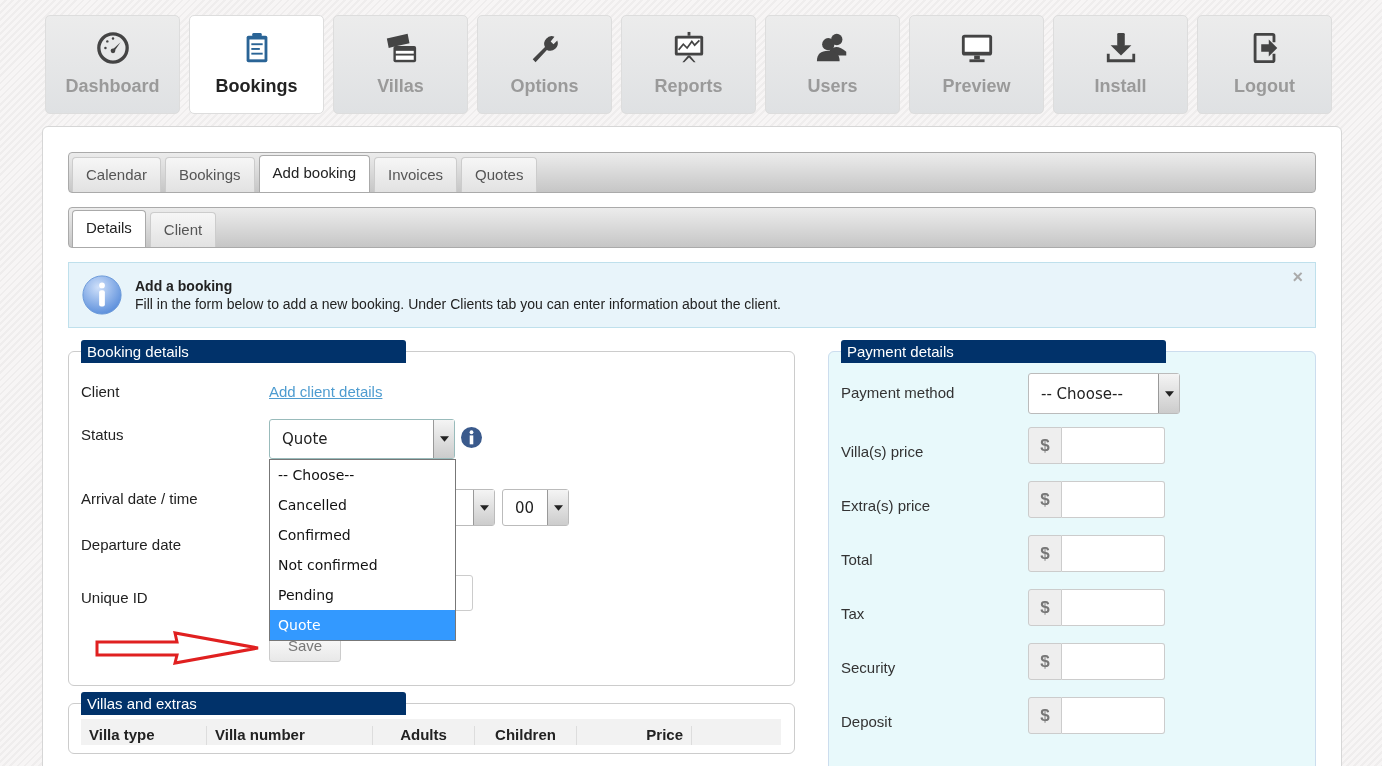 The height and width of the screenshot is (766, 1382). What do you see at coordinates (132, 545) in the screenshot?
I see `field-label: Departure date` at bounding box center [132, 545].